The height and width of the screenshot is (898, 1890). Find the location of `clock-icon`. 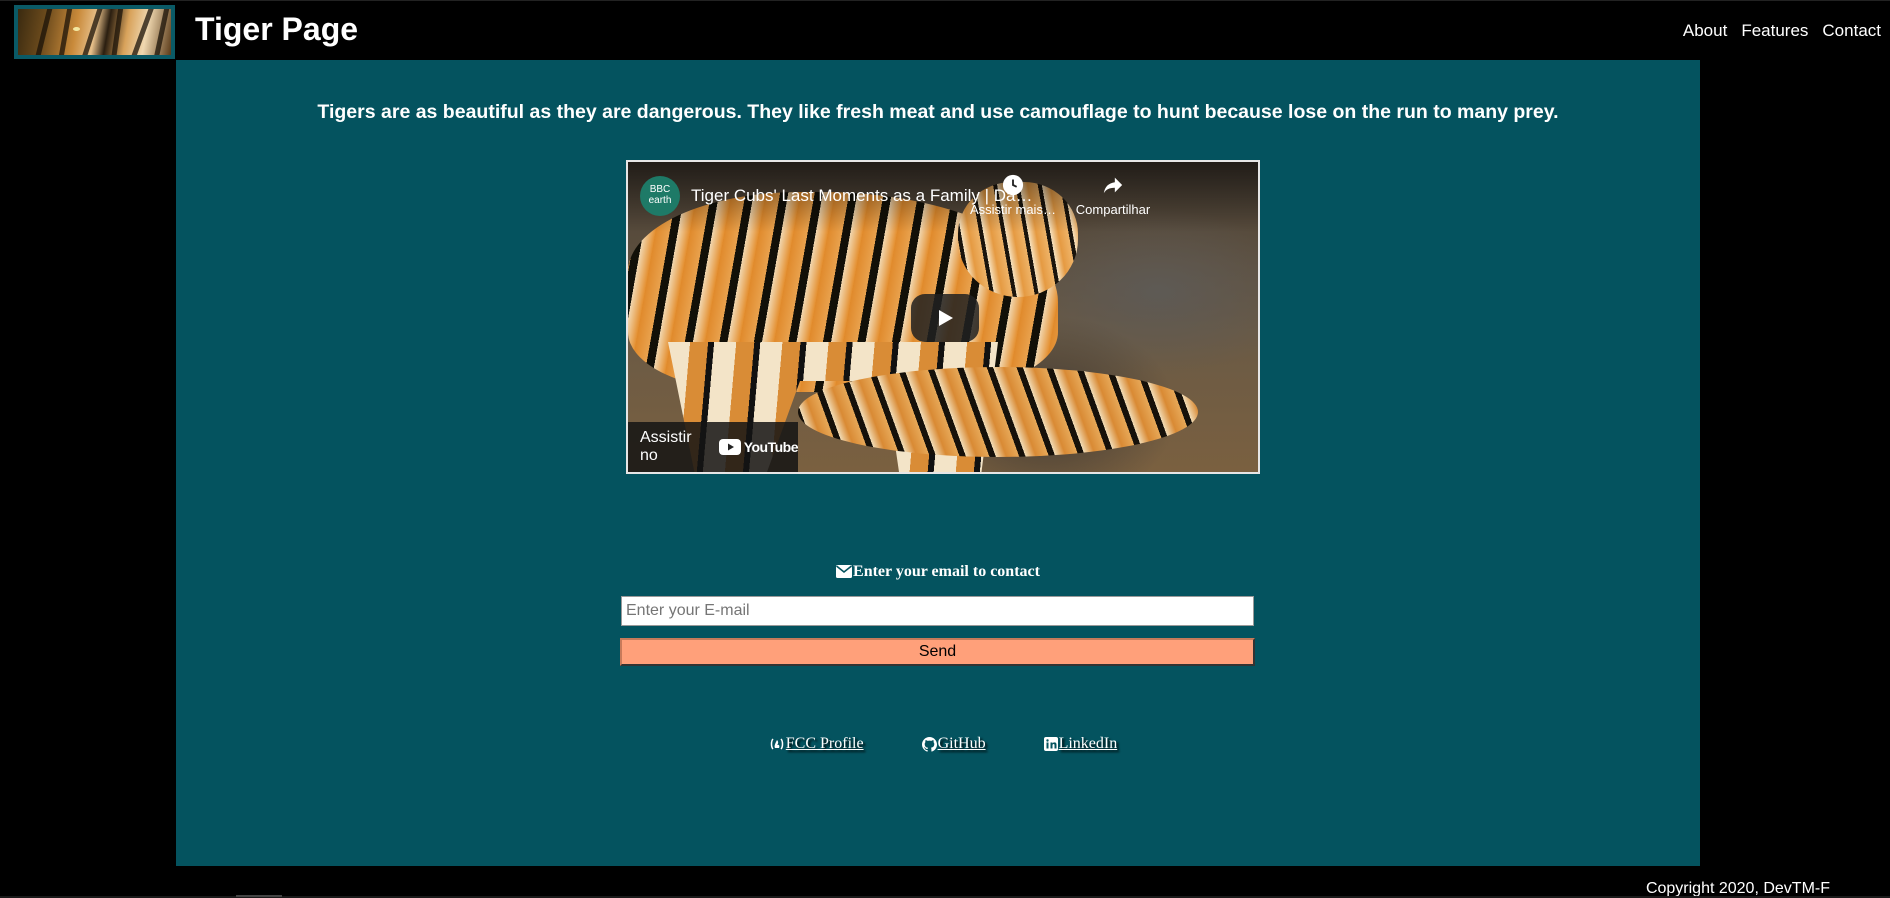

clock-icon is located at coordinates (1013, 185).